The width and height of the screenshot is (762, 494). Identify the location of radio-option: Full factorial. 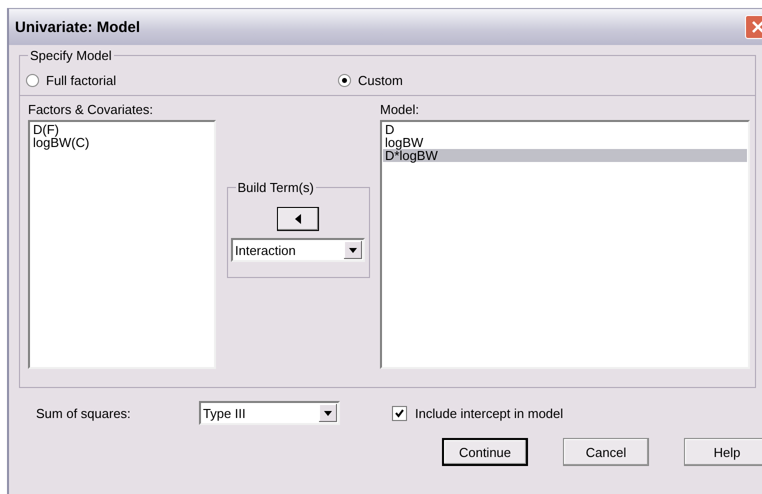
(182, 80).